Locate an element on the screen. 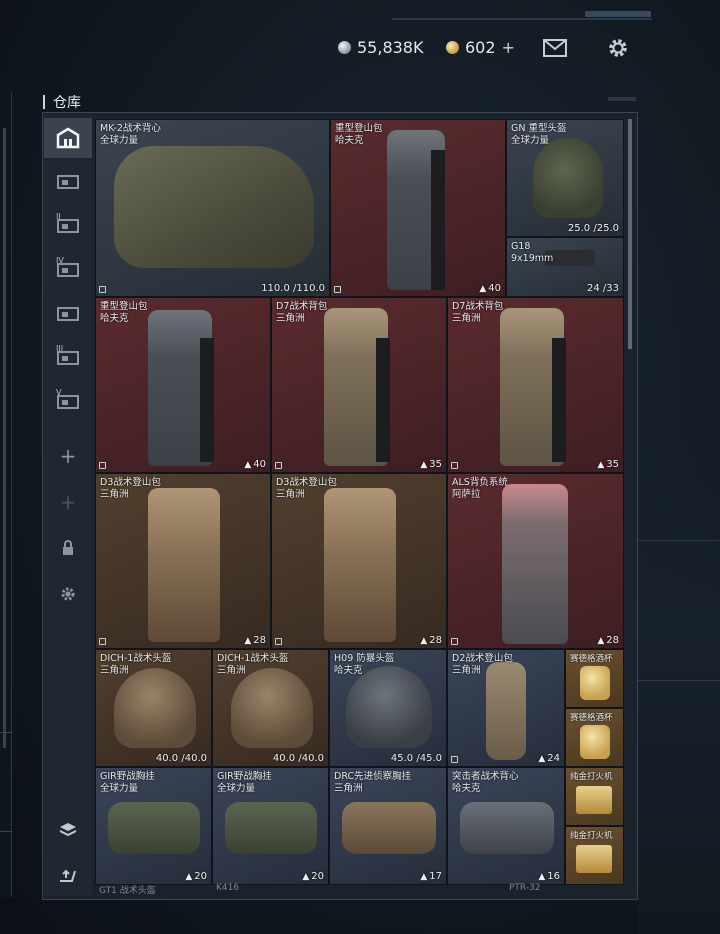  item-name: PTR-32 is located at coordinates (525, 888).